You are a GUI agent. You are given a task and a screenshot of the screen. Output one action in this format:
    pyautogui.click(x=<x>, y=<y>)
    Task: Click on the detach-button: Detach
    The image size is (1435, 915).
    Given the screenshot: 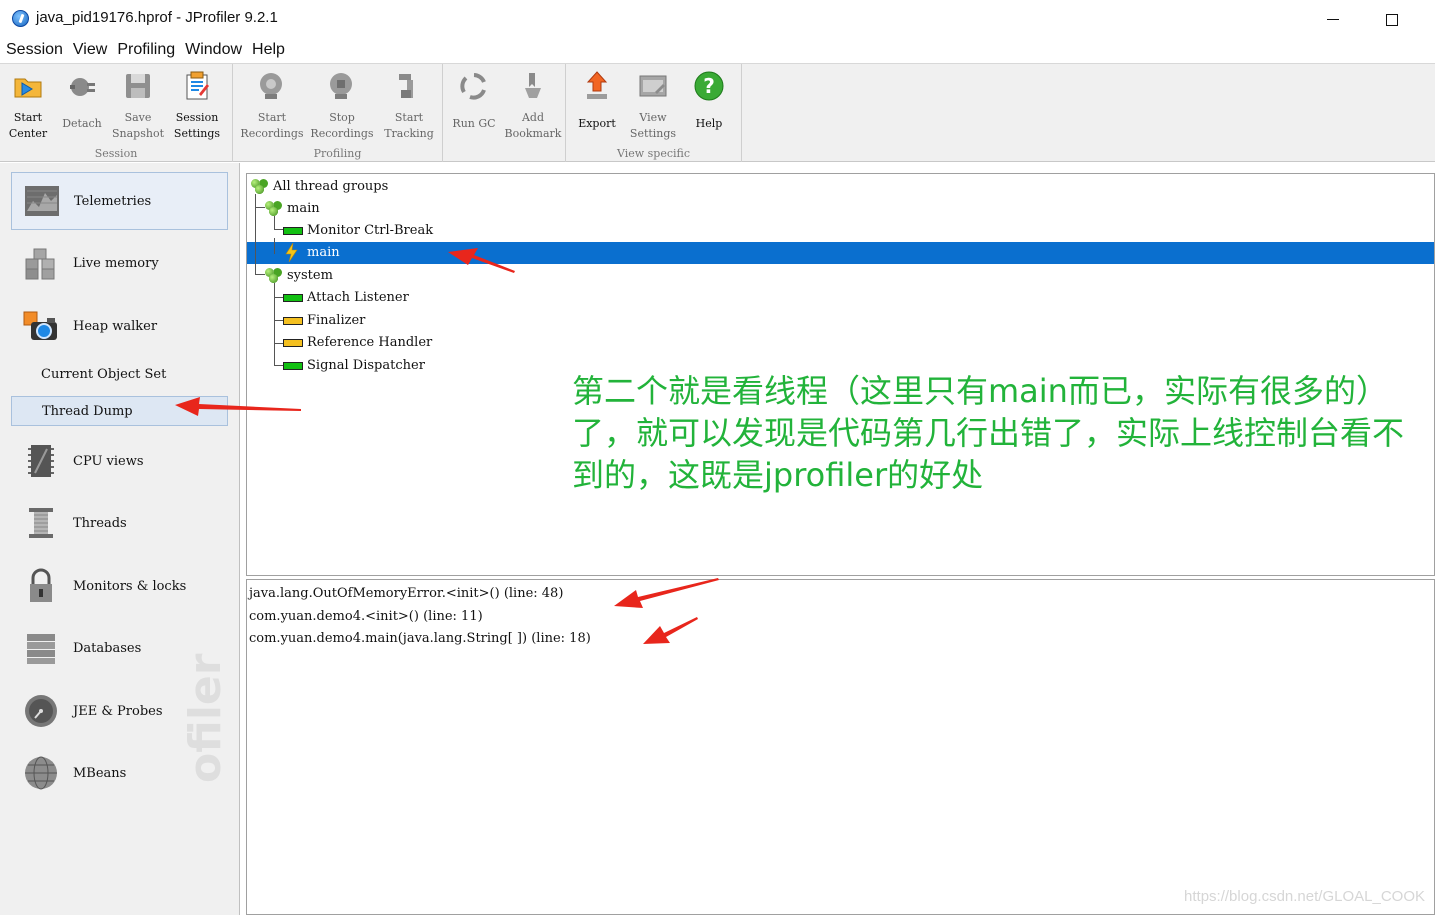 What is the action you would take?
    pyautogui.click(x=82, y=105)
    